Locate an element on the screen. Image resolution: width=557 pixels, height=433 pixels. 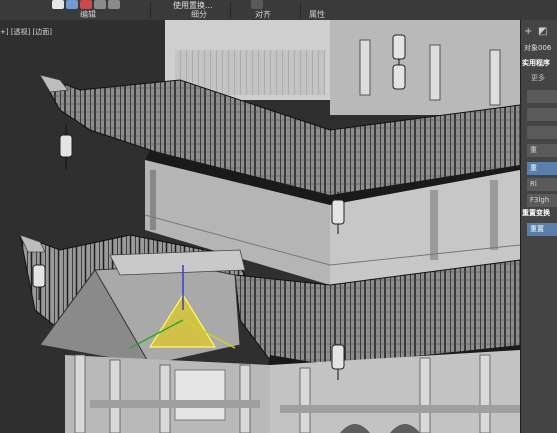
move-button is located at coordinates (58, 4).